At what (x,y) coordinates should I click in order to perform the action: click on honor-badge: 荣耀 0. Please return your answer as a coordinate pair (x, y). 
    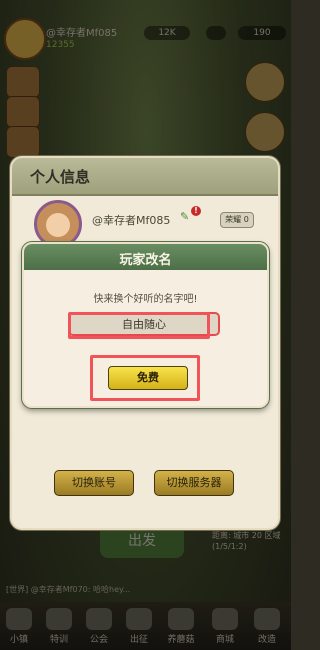
    Looking at the image, I should click on (237, 220).